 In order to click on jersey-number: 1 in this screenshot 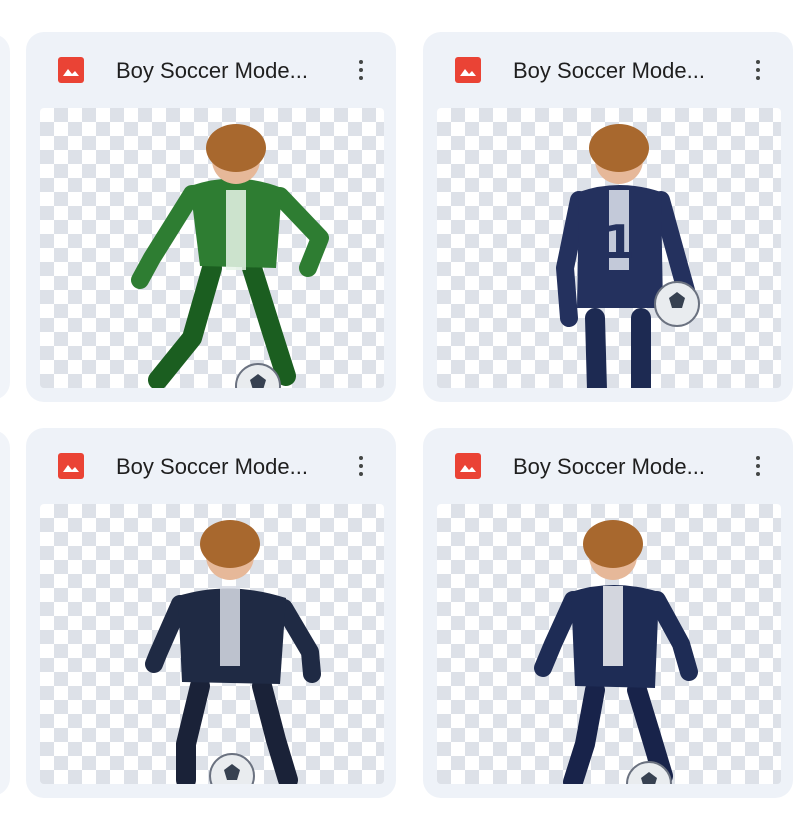, I will do `click(619, 242)`.